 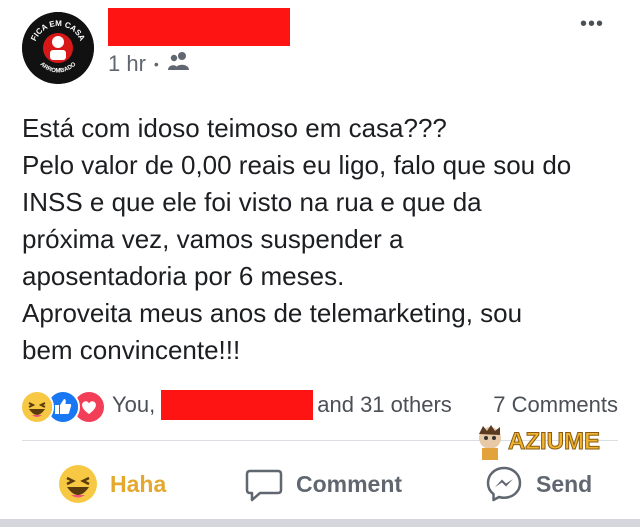 I want to click on reactions-summary: You, and 31 others 7 Comments, so click(x=322, y=406).